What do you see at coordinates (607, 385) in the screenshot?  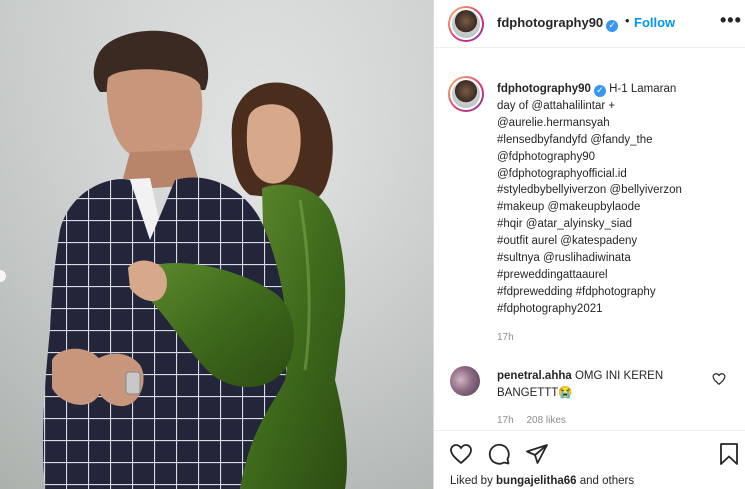 I see `comment-text: penetral.ahha OMG INI KEREN BANGETTT😭` at bounding box center [607, 385].